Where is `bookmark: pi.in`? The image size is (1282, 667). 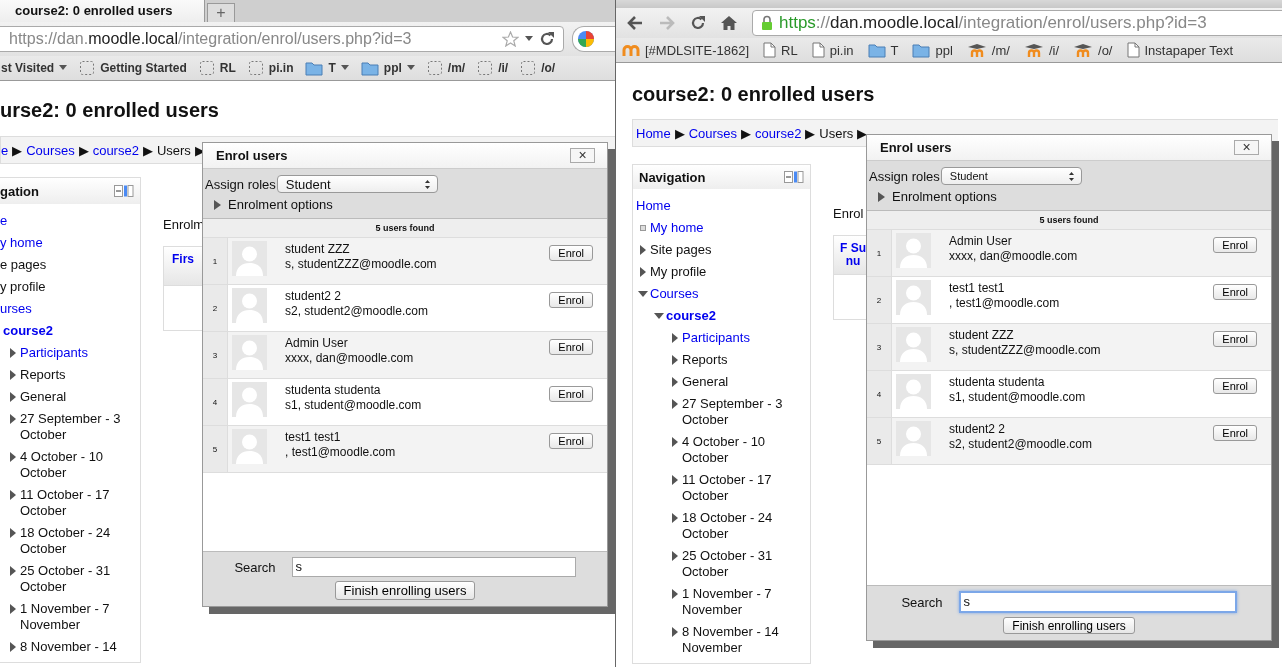
bookmark: pi.in is located at coordinates (281, 68).